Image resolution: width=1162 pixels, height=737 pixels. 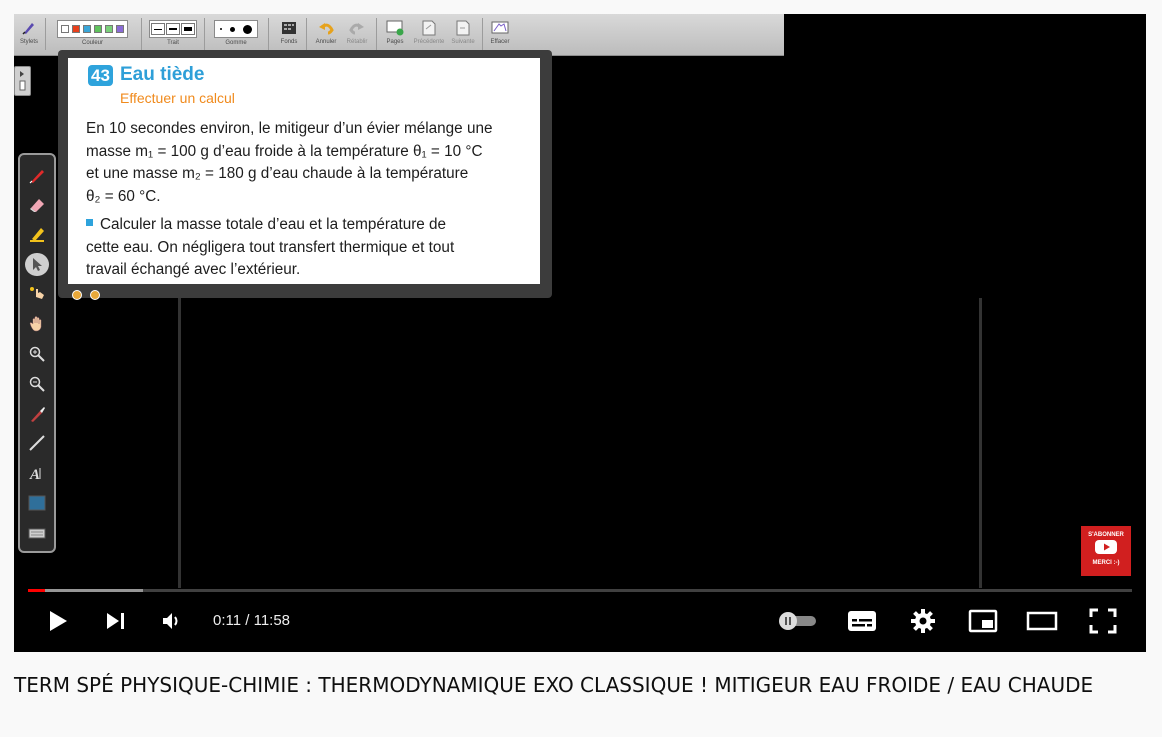 I want to click on clear-board-icon, so click(x=500, y=28).